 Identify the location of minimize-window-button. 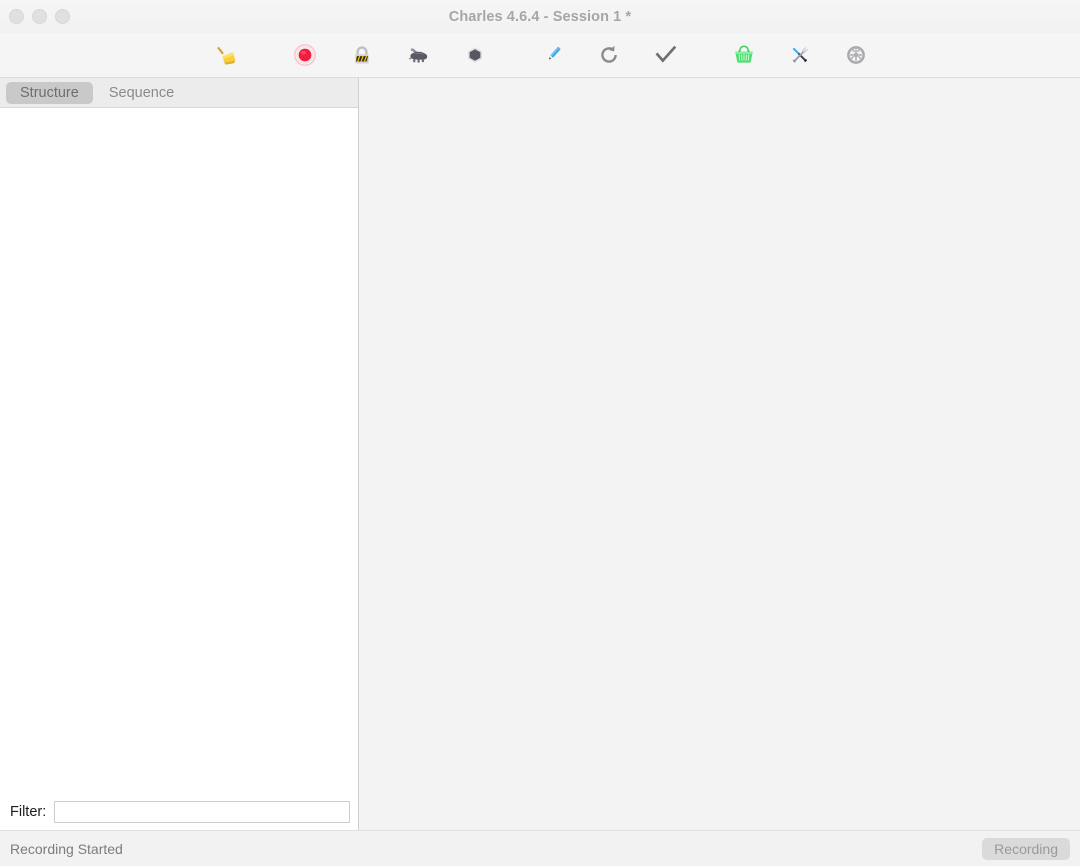
(39, 16).